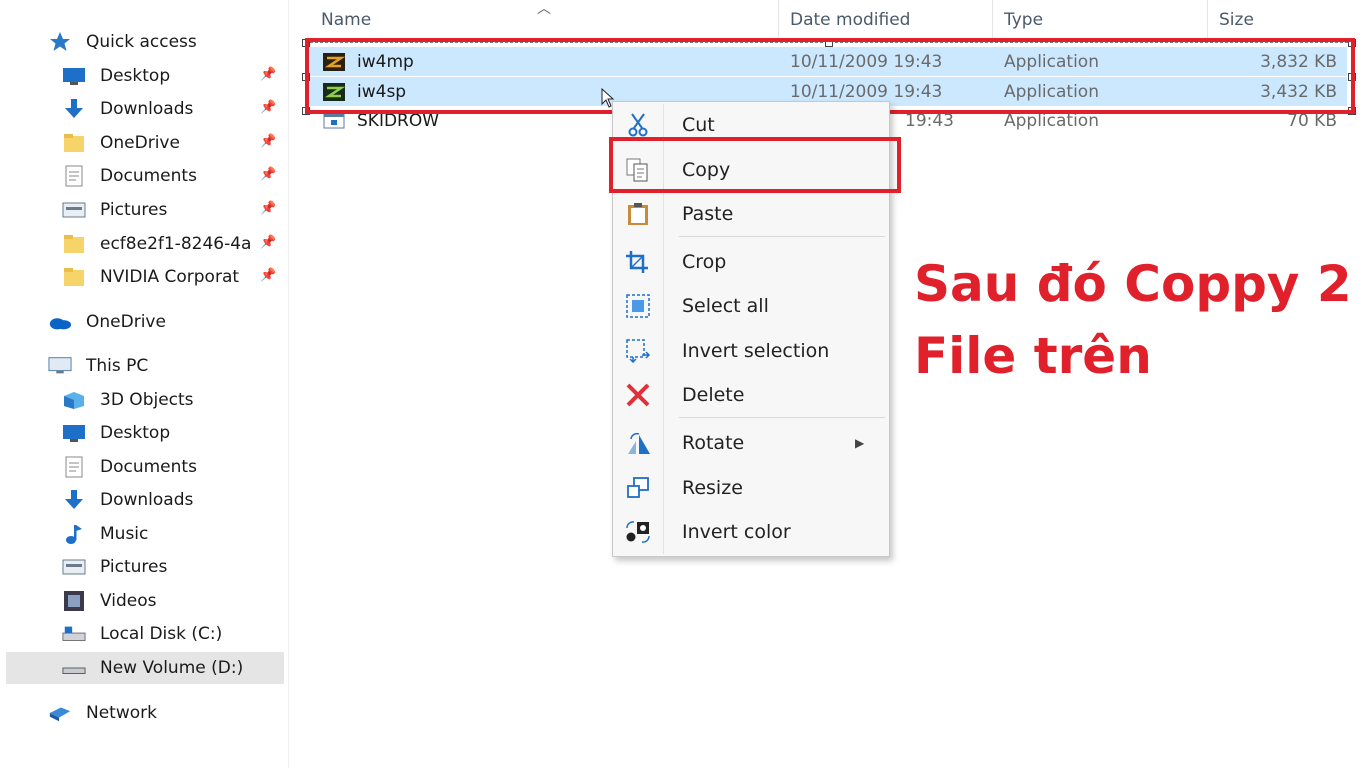 This screenshot has height=768, width=1369. What do you see at coordinates (60, 322) in the screenshot?
I see `cloud-icon` at bounding box center [60, 322].